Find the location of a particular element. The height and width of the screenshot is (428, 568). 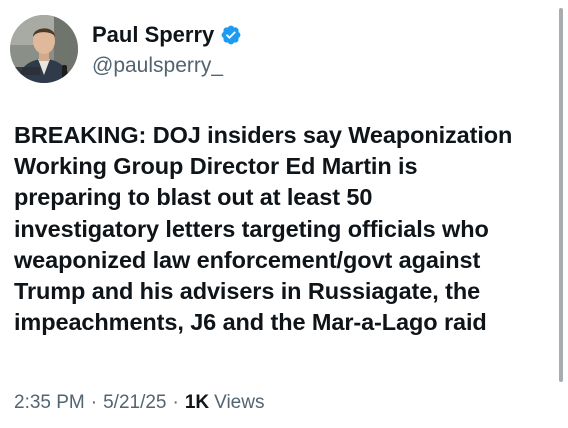

verified-badge-icon is located at coordinates (231, 35).